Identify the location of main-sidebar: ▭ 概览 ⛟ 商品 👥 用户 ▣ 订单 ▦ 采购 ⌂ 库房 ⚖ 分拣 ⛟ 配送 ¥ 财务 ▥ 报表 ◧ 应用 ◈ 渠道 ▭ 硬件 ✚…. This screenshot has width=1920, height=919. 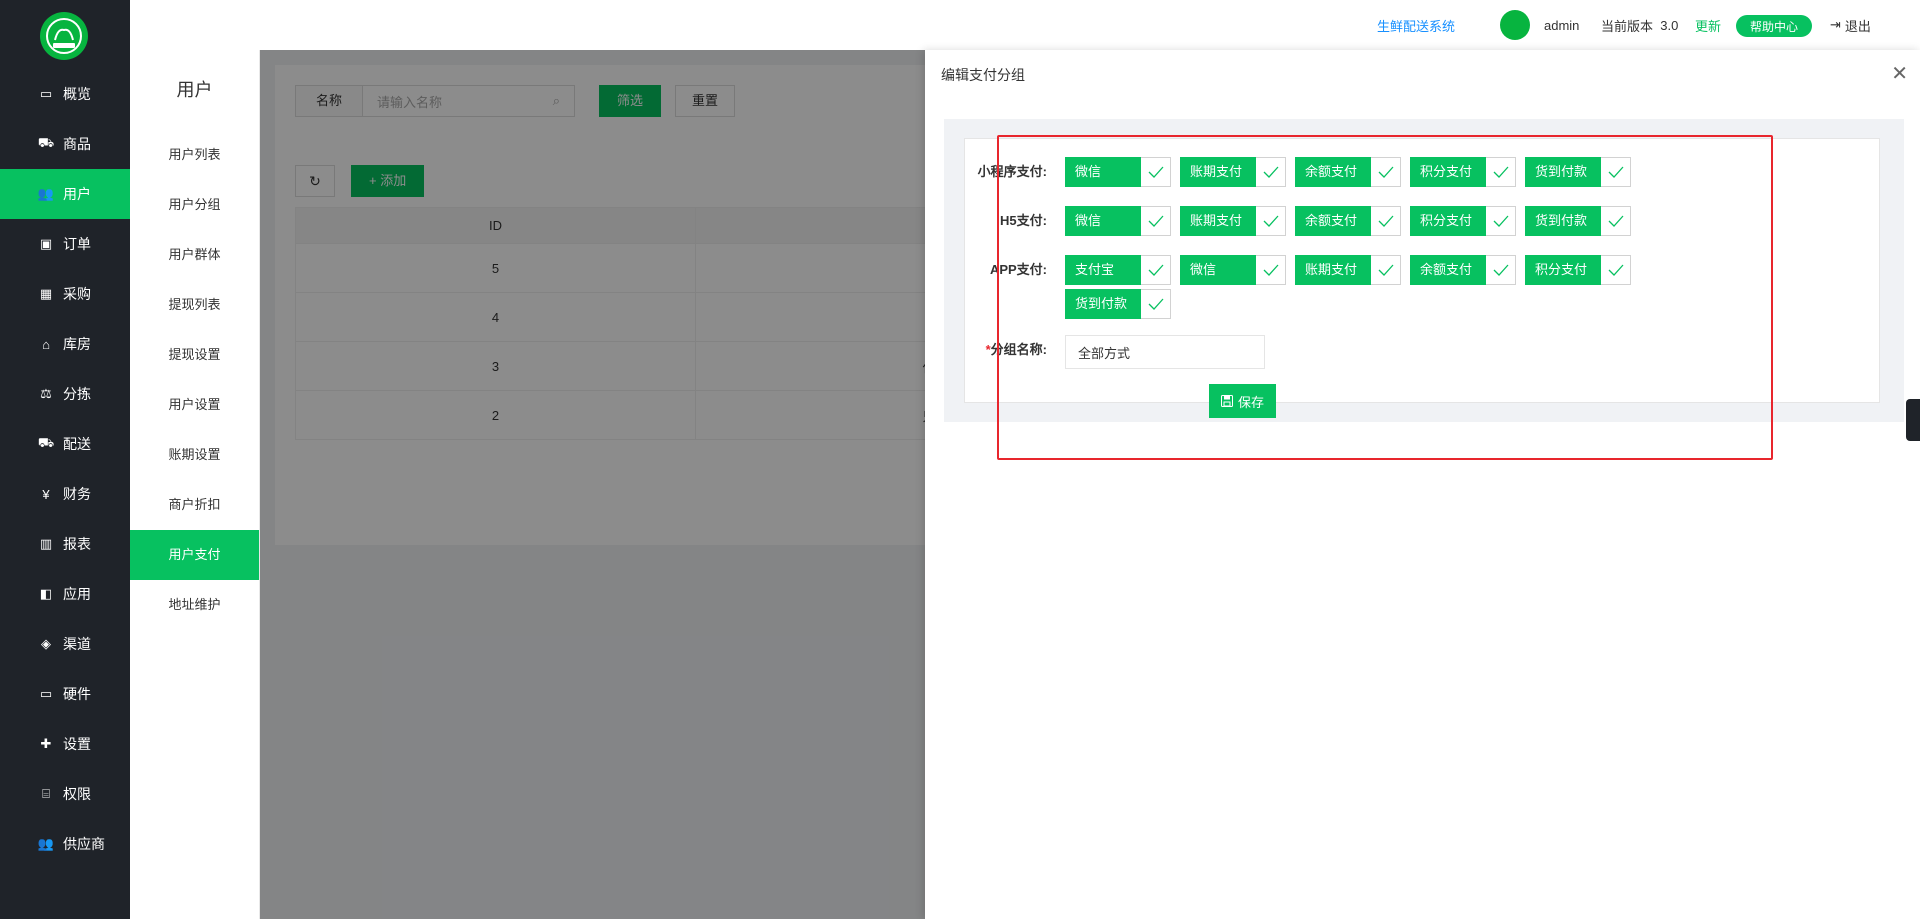
(65, 459).